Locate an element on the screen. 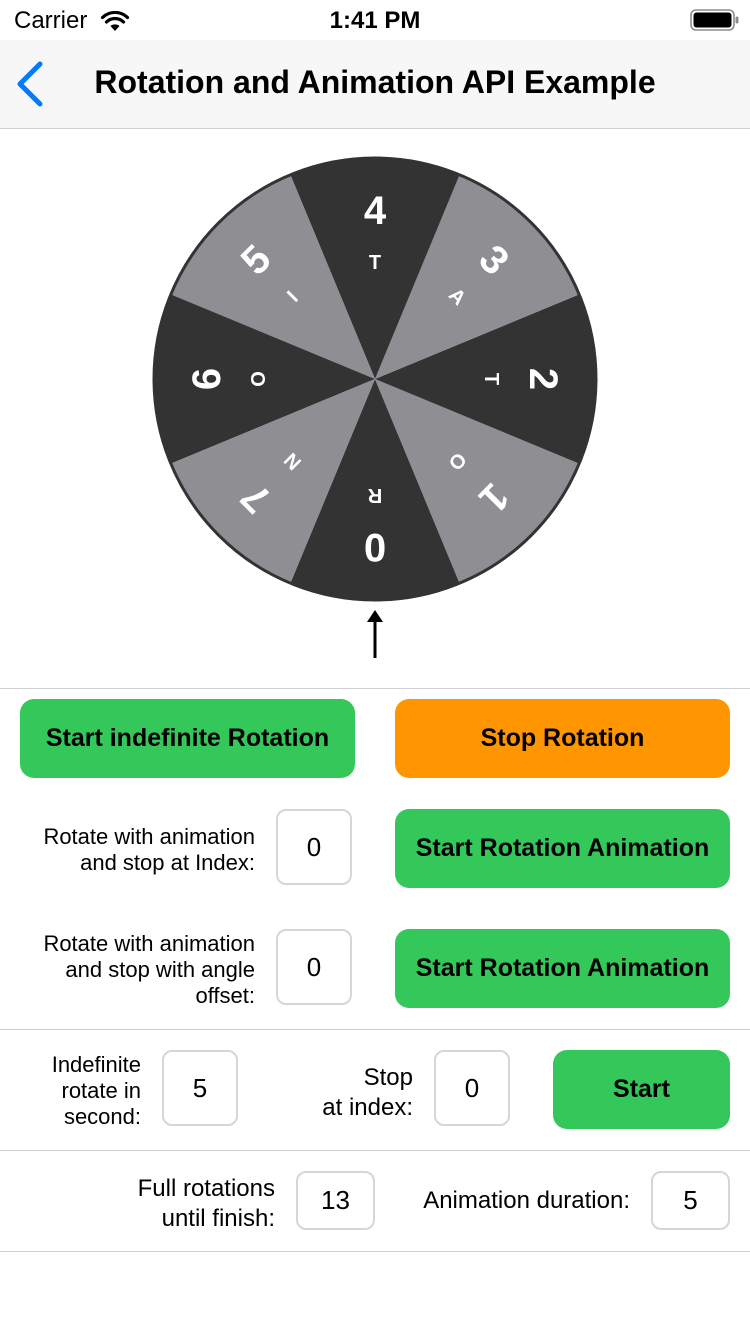 The height and width of the screenshot is (1334, 750). clock-label: 1:41 PM is located at coordinates (375, 20).